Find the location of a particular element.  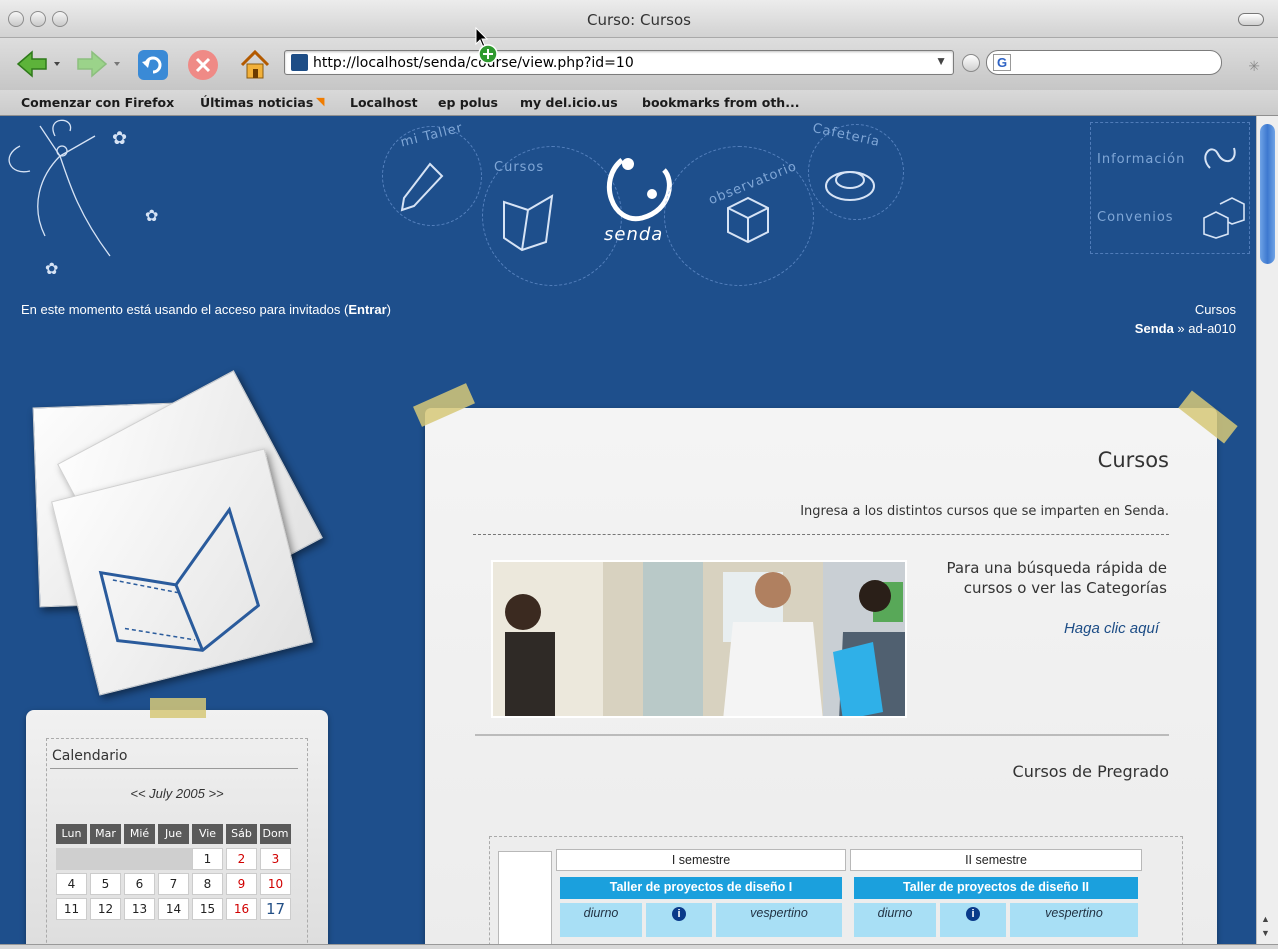

toolbar-toggle-button is located at coordinates (1251, 19).